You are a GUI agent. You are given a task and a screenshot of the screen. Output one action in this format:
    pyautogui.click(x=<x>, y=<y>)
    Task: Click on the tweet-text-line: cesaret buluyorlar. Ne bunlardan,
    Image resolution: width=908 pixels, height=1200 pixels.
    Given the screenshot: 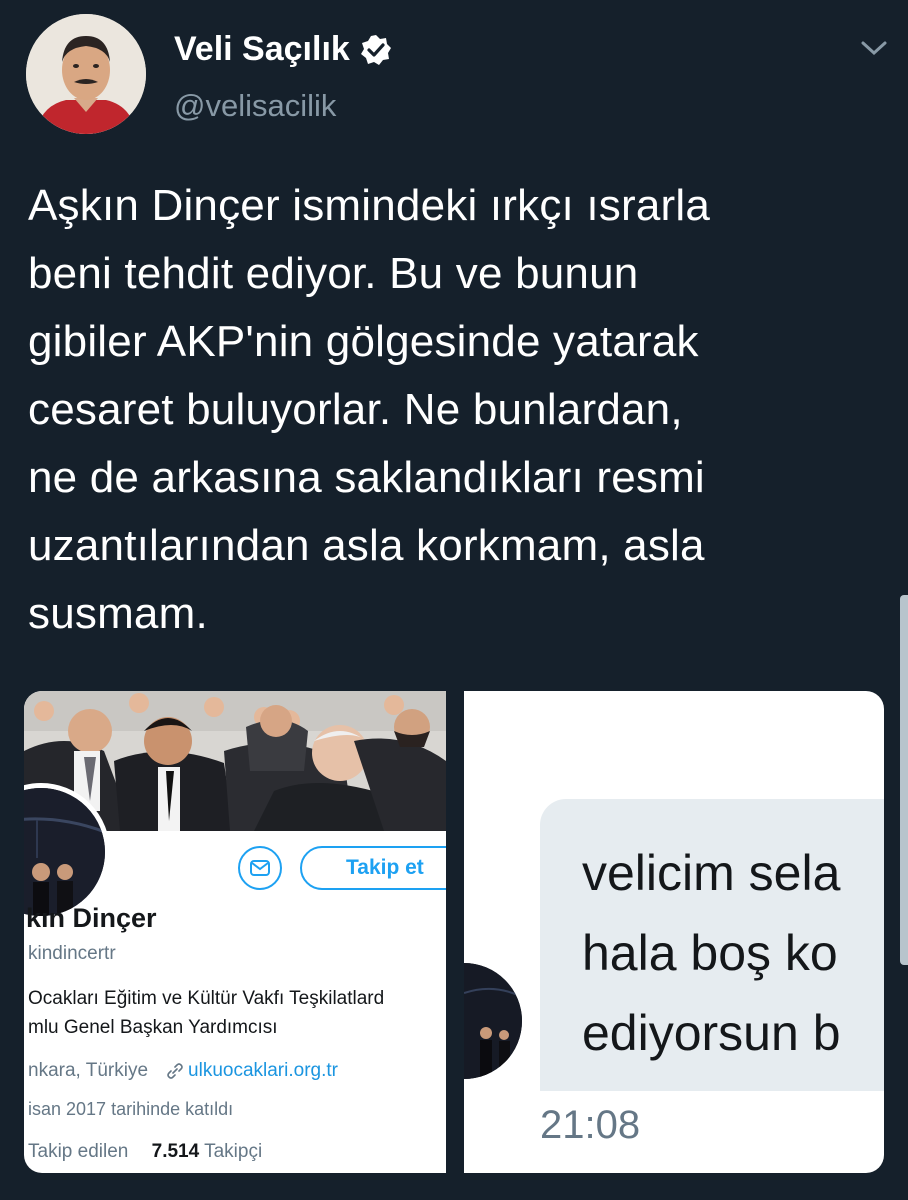 What is the action you would take?
    pyautogui.click(x=355, y=409)
    